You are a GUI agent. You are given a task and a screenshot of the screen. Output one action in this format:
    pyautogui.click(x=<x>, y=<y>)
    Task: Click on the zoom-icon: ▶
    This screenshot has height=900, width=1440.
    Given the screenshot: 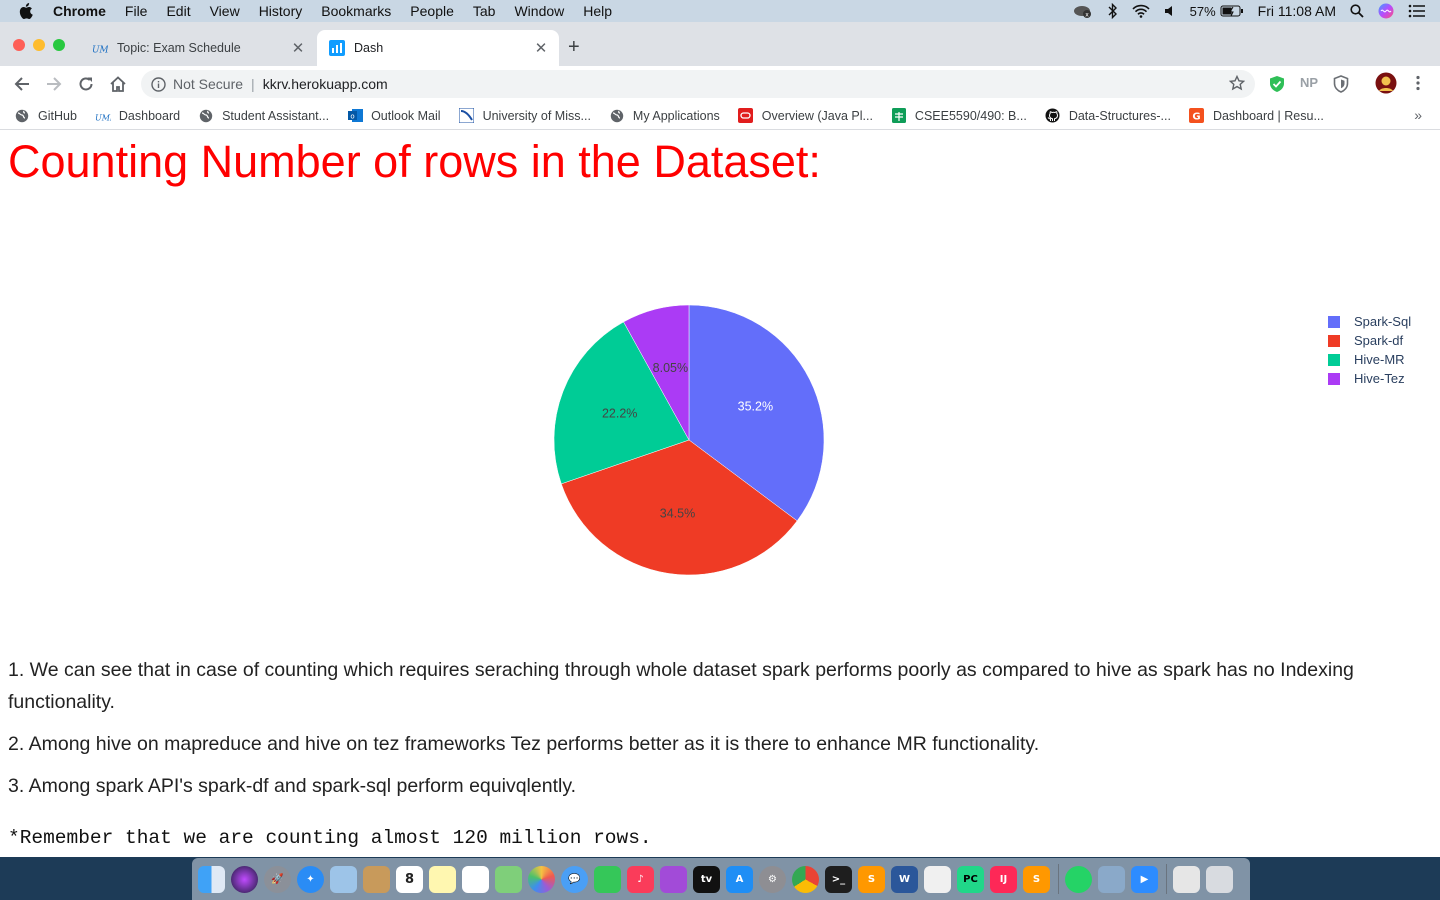 What is the action you would take?
    pyautogui.click(x=1144, y=879)
    